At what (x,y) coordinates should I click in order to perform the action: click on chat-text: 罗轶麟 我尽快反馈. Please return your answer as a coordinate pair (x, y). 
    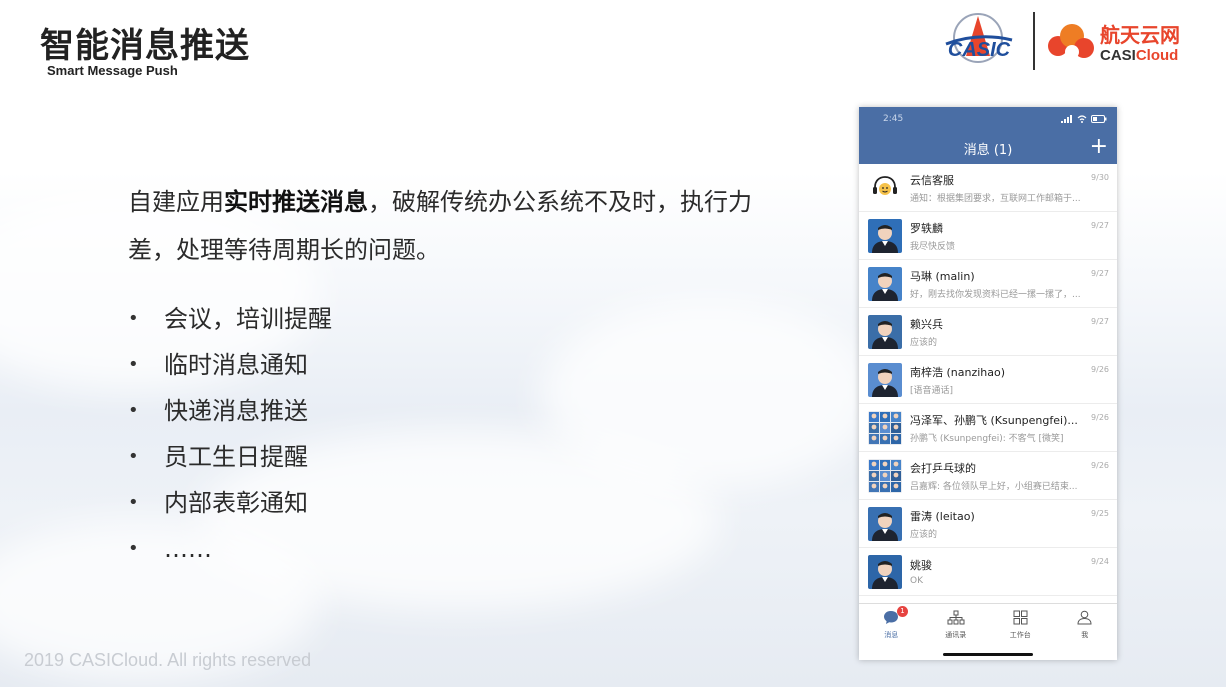
    Looking at the image, I should click on (1013, 236).